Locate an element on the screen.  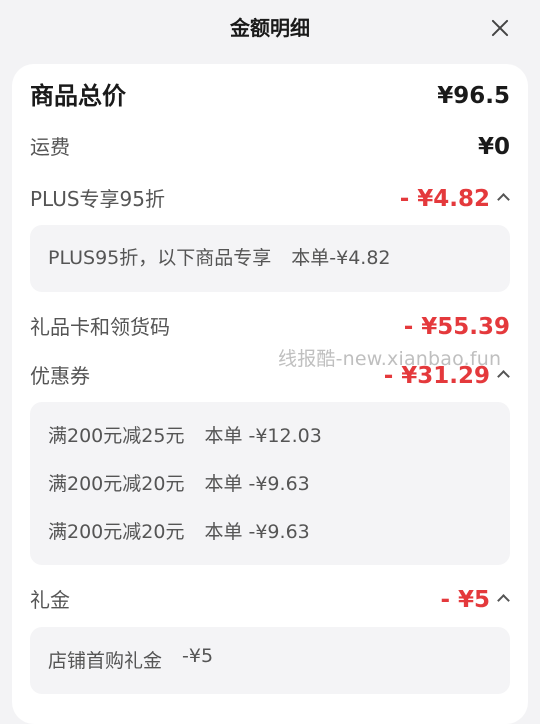
shipping-value: ¥0 is located at coordinates (493, 147).